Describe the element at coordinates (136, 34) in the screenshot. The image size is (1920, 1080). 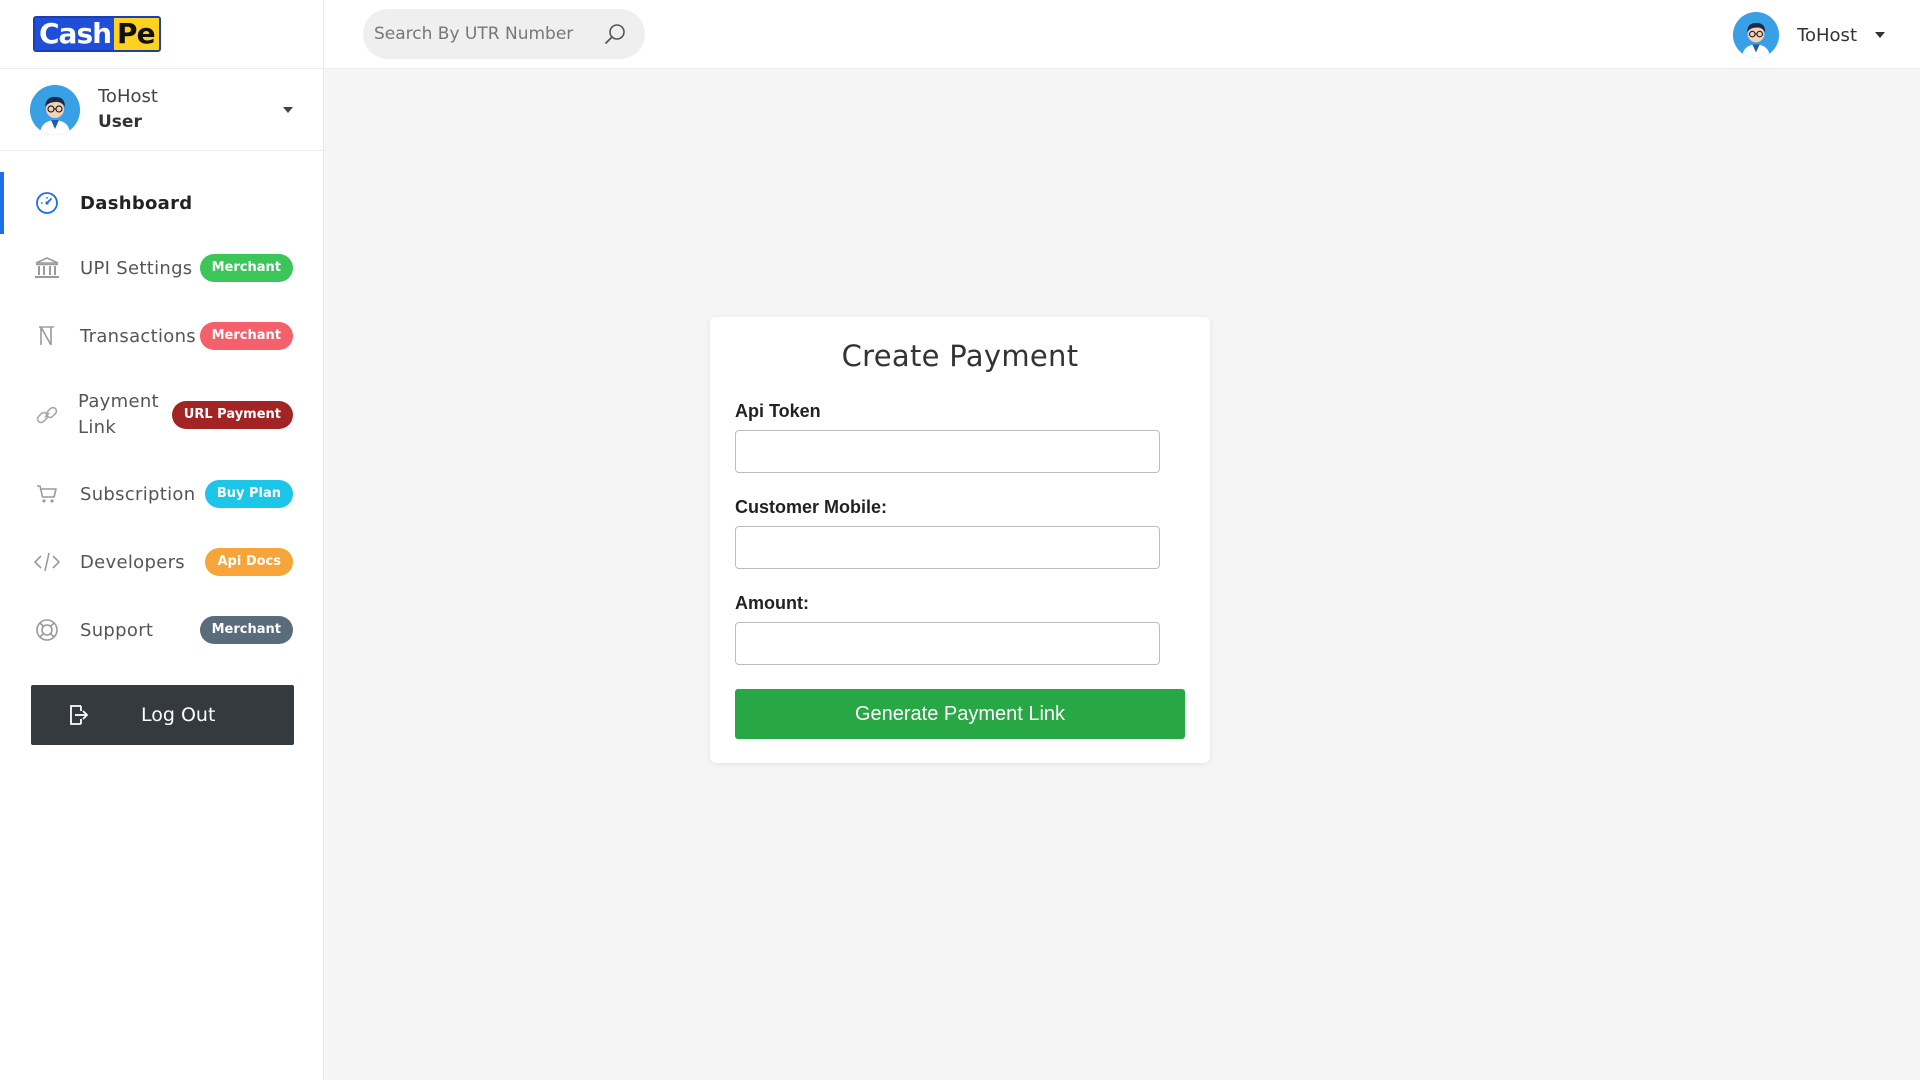
I see `logo-text-pe: Pe` at that location.